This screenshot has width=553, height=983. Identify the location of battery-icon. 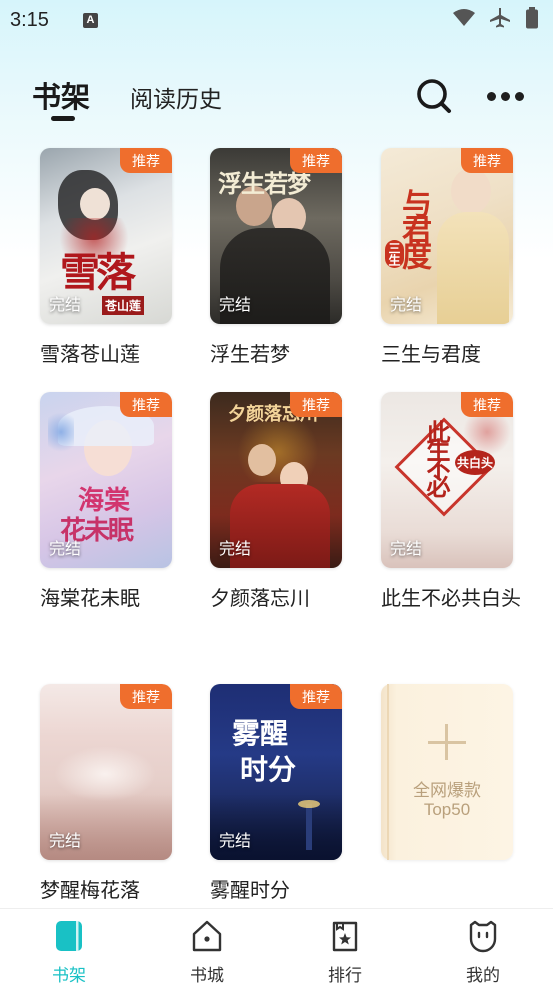
(532, 18).